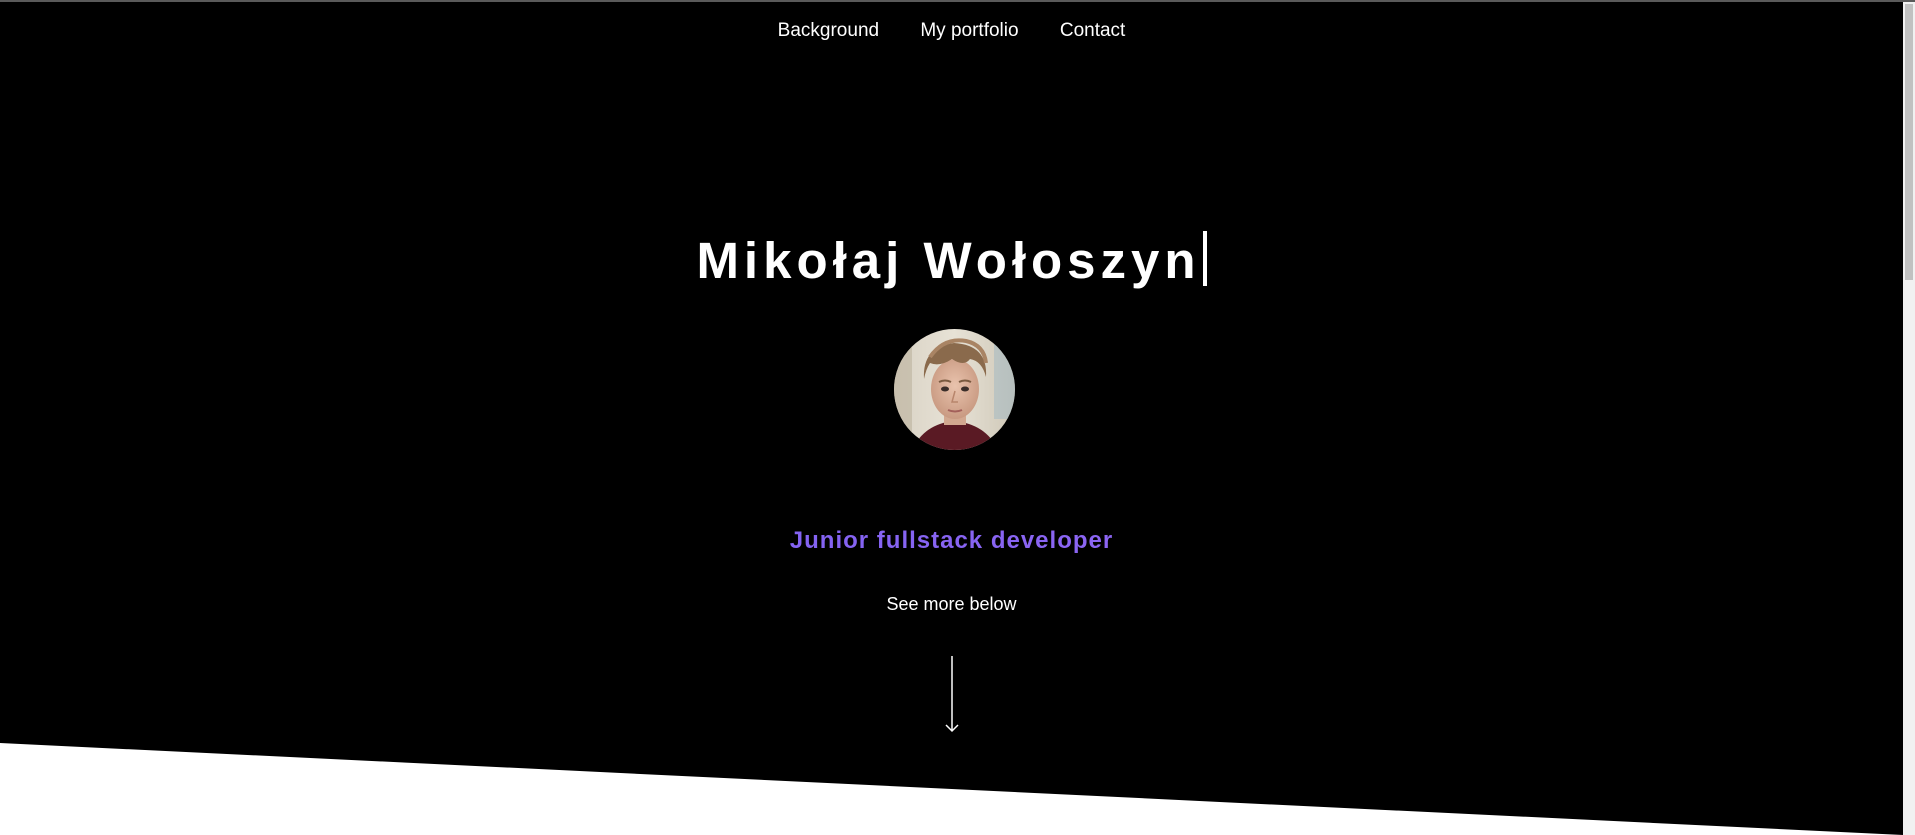 The width and height of the screenshot is (1915, 835). What do you see at coordinates (969, 31) in the screenshot?
I see `nav-link-my-portfolio: My portfolio` at bounding box center [969, 31].